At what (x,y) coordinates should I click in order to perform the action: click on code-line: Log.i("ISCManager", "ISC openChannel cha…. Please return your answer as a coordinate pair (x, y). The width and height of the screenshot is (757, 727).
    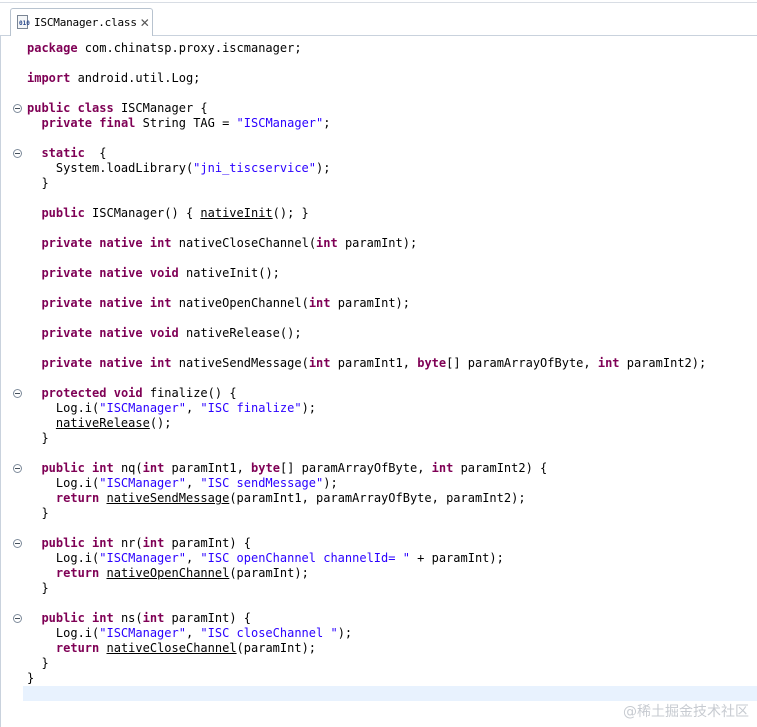
    Looking at the image, I should click on (392, 558).